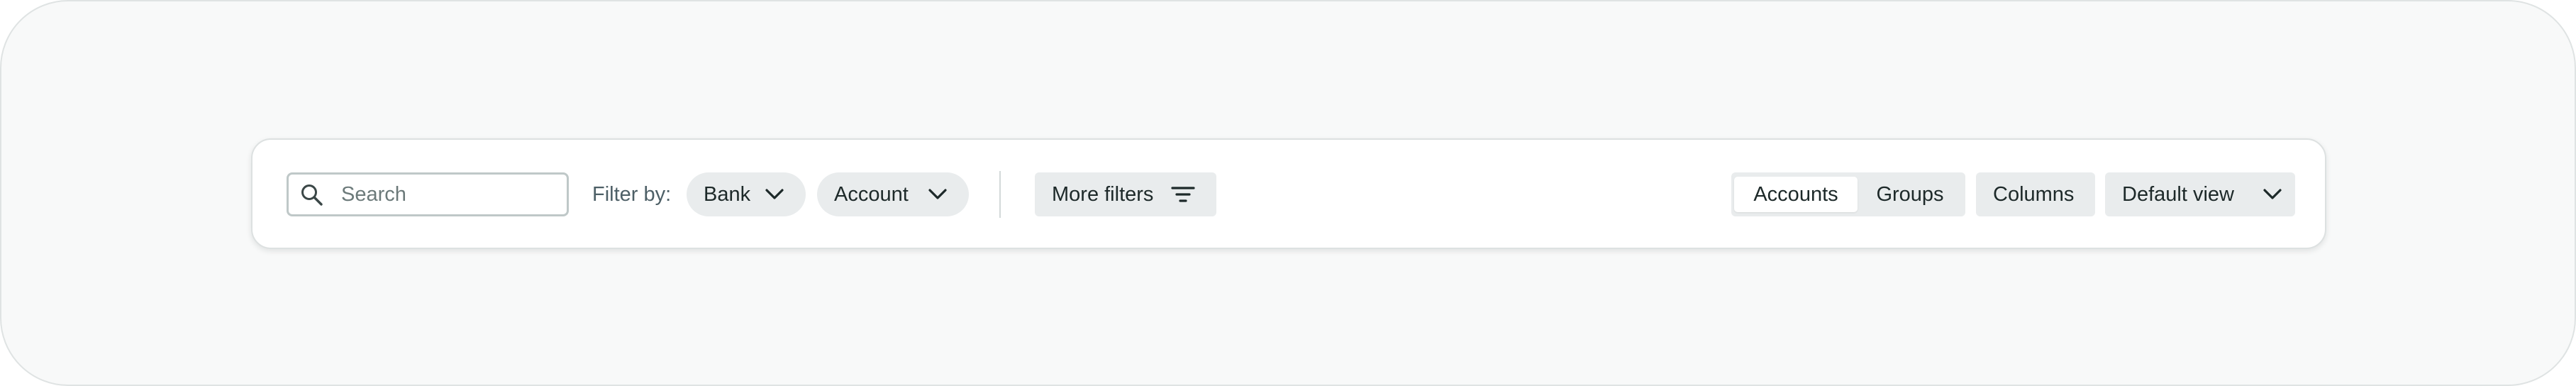  I want to click on search-icon, so click(312, 195).